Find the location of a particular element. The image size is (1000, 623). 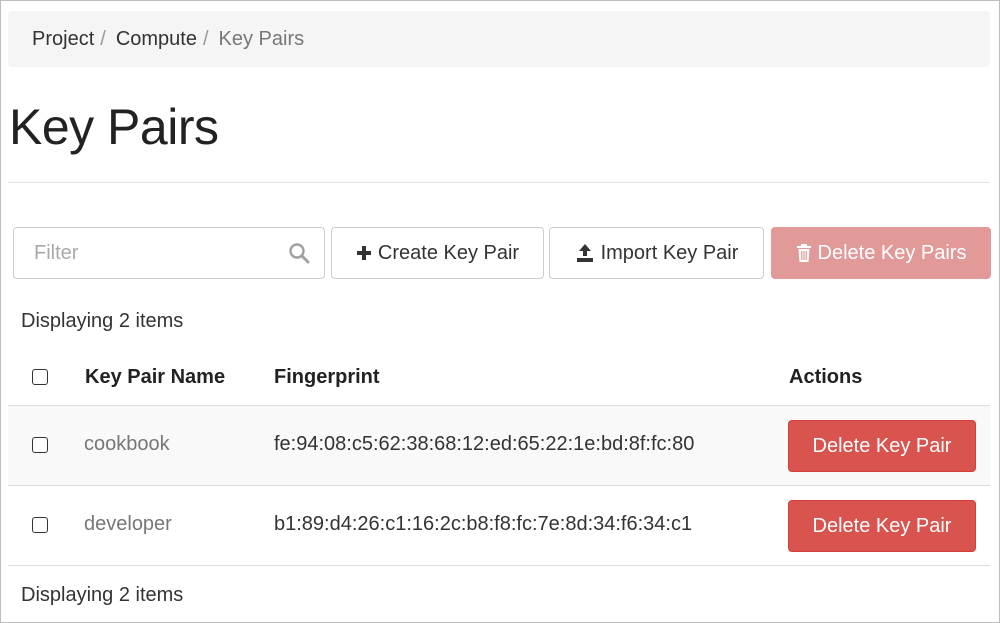

column-header-actions: Actions is located at coordinates (826, 377).